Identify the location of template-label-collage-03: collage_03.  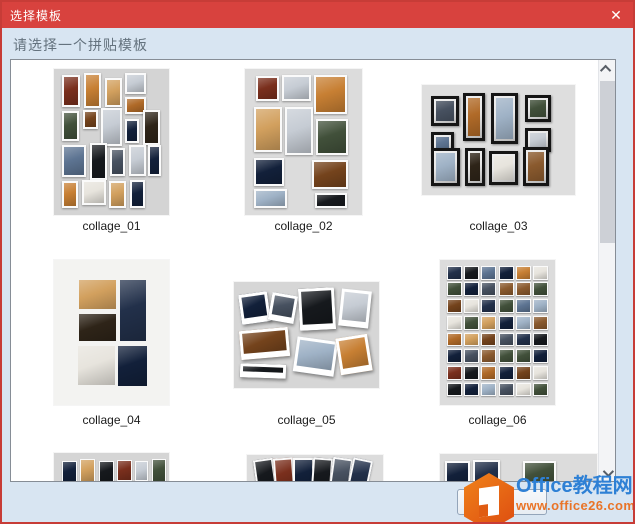
(498, 226).